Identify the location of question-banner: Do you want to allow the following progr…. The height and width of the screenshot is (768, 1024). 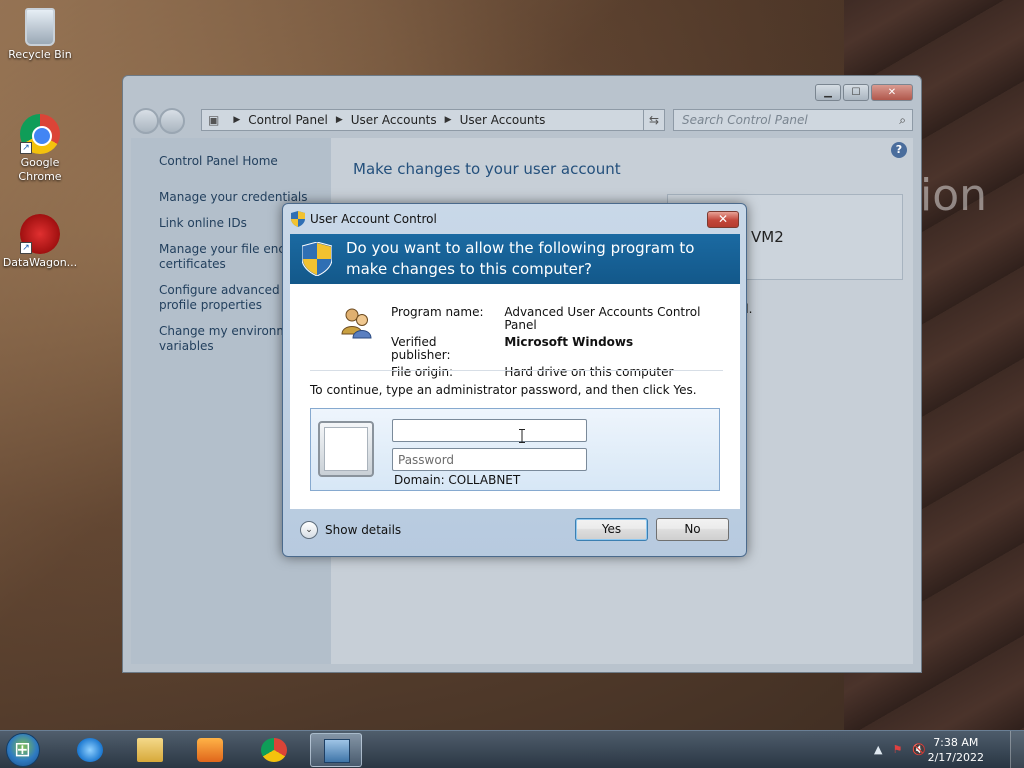
(515, 259).